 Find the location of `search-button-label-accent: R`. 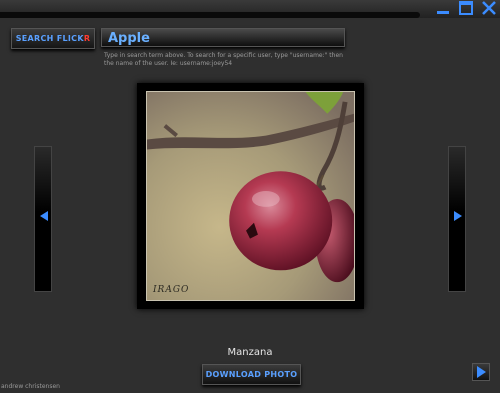

search-button-label-accent: R is located at coordinates (87, 38).